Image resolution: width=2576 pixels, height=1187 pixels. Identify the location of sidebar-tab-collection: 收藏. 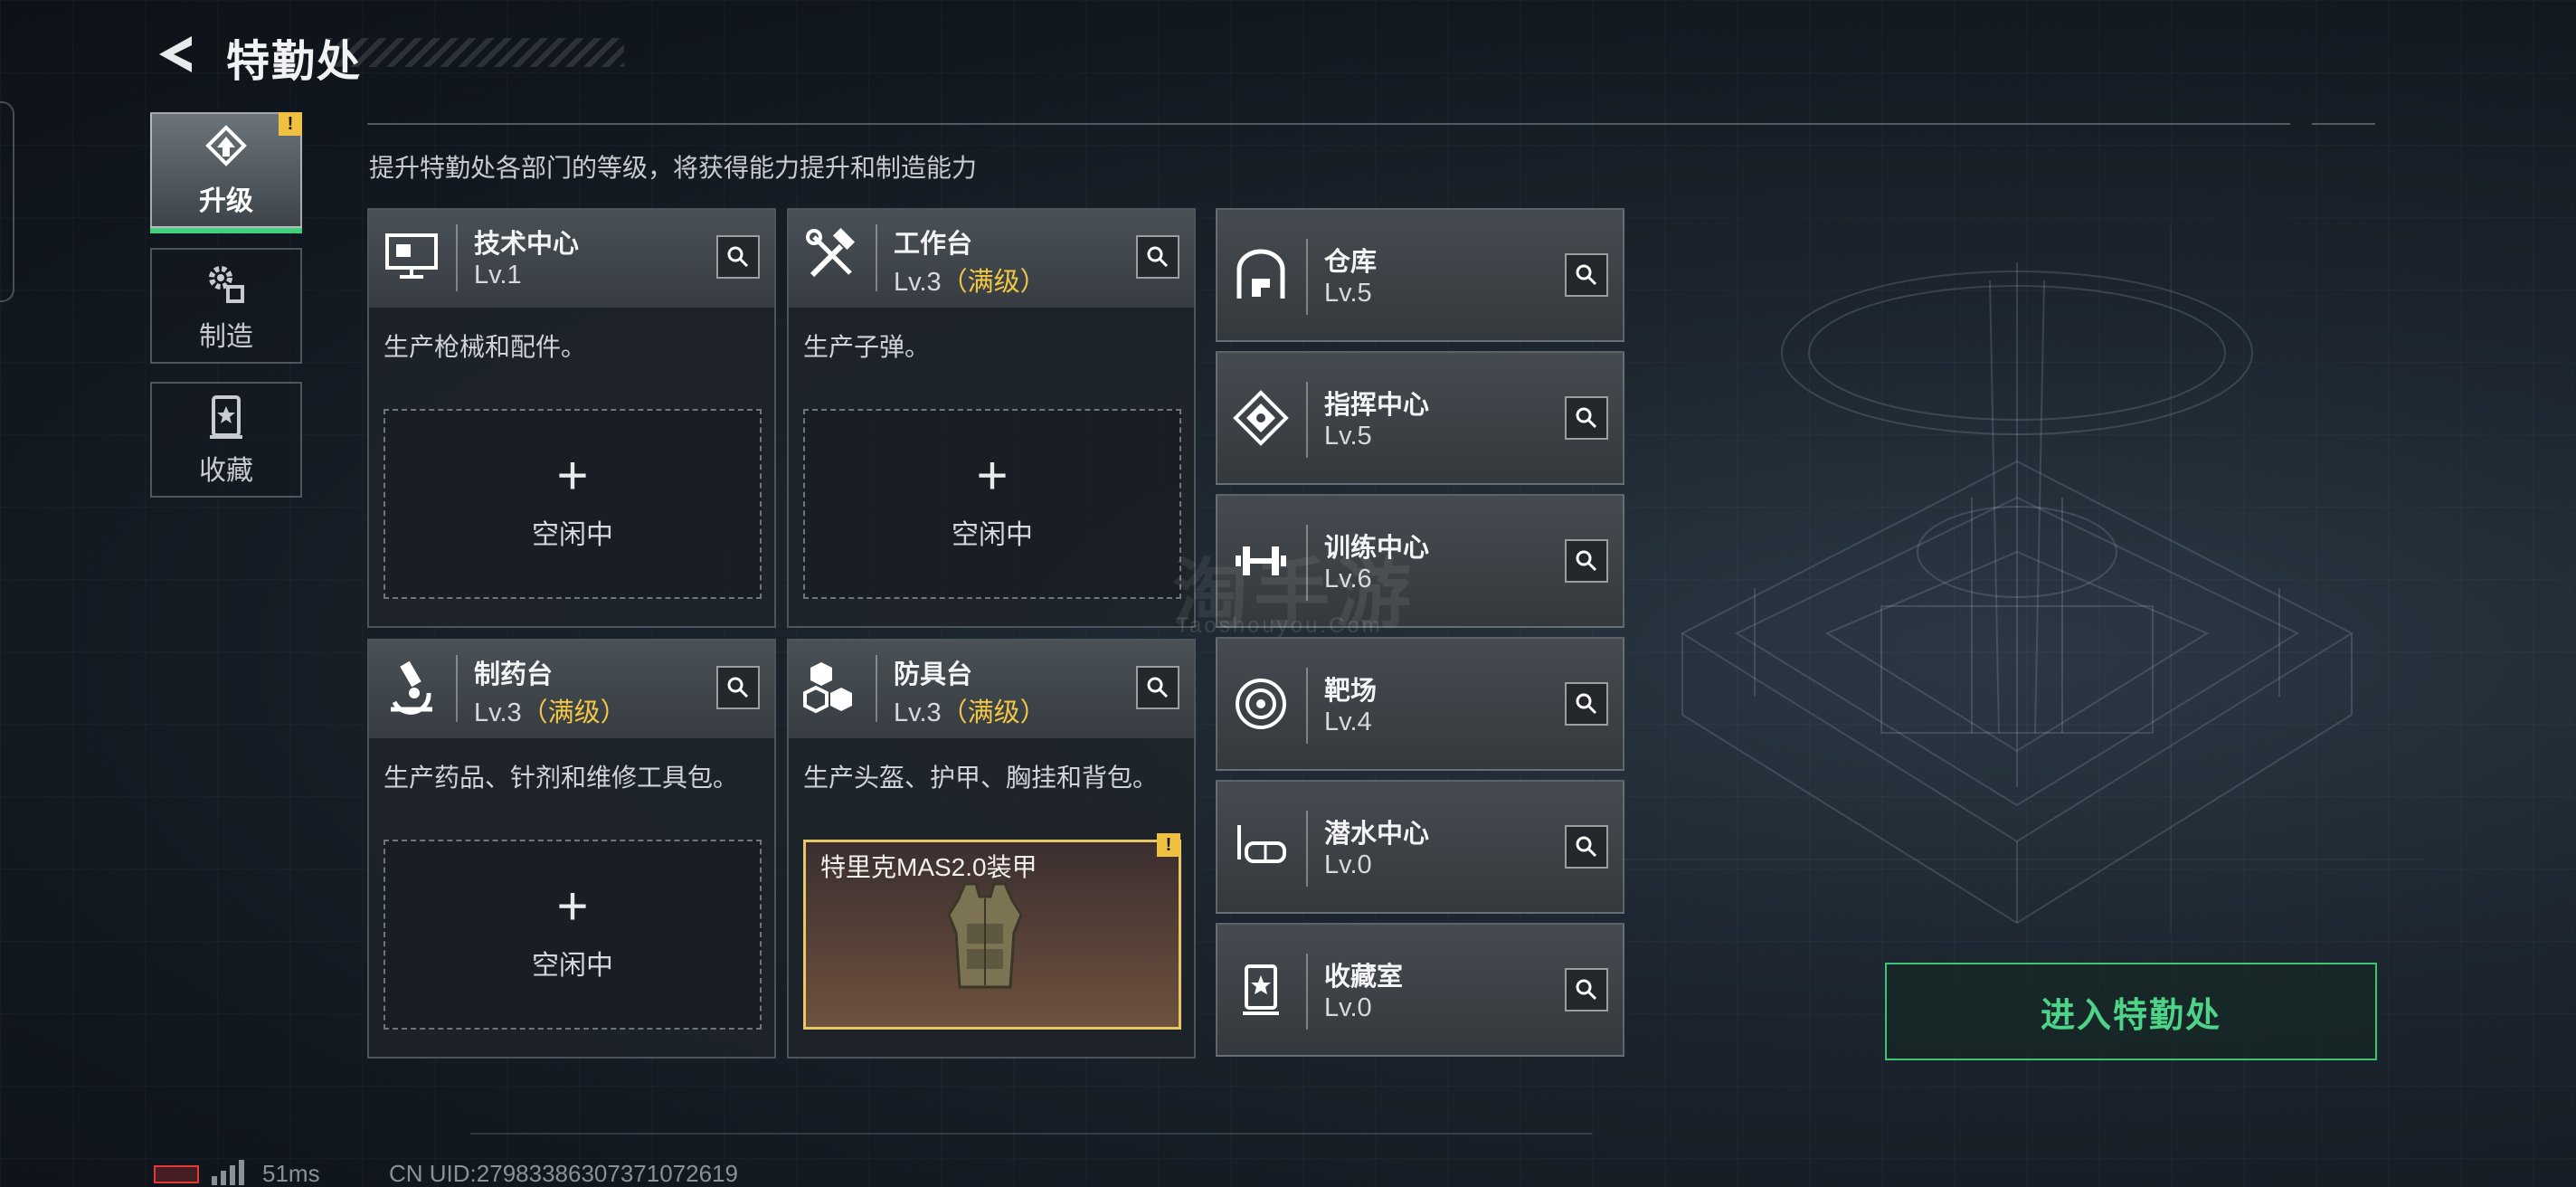
(226, 440).